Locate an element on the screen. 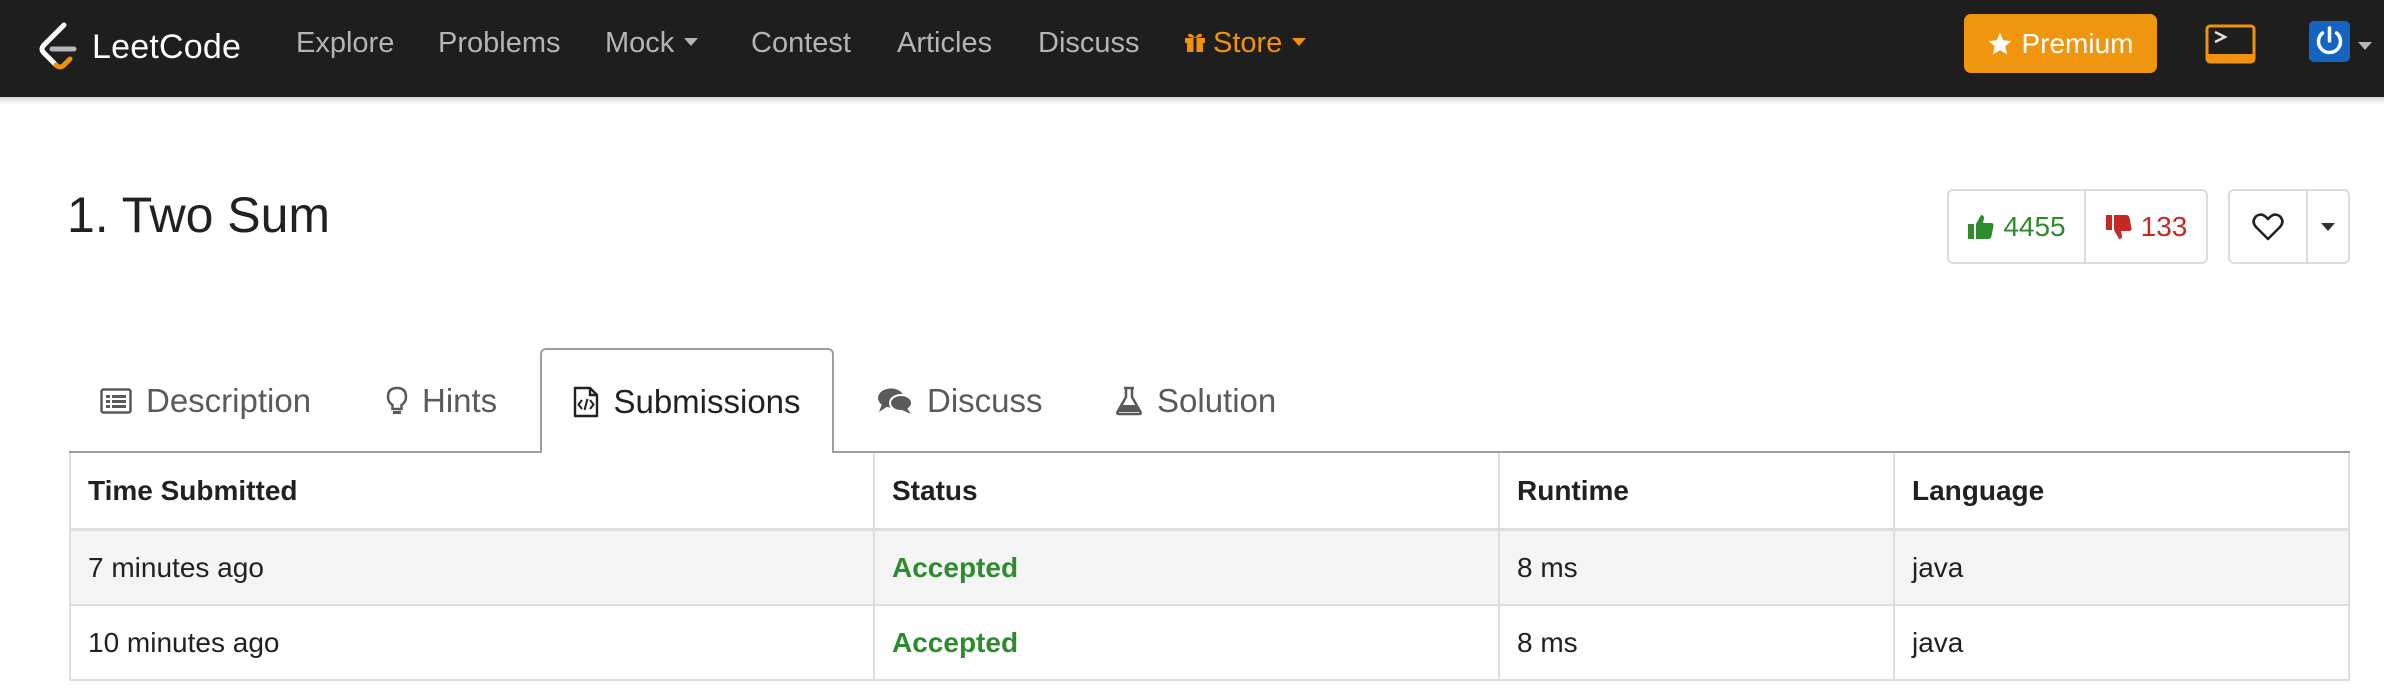 The height and width of the screenshot is (686, 2384). dislike-count: 133 is located at coordinates (2164, 226).